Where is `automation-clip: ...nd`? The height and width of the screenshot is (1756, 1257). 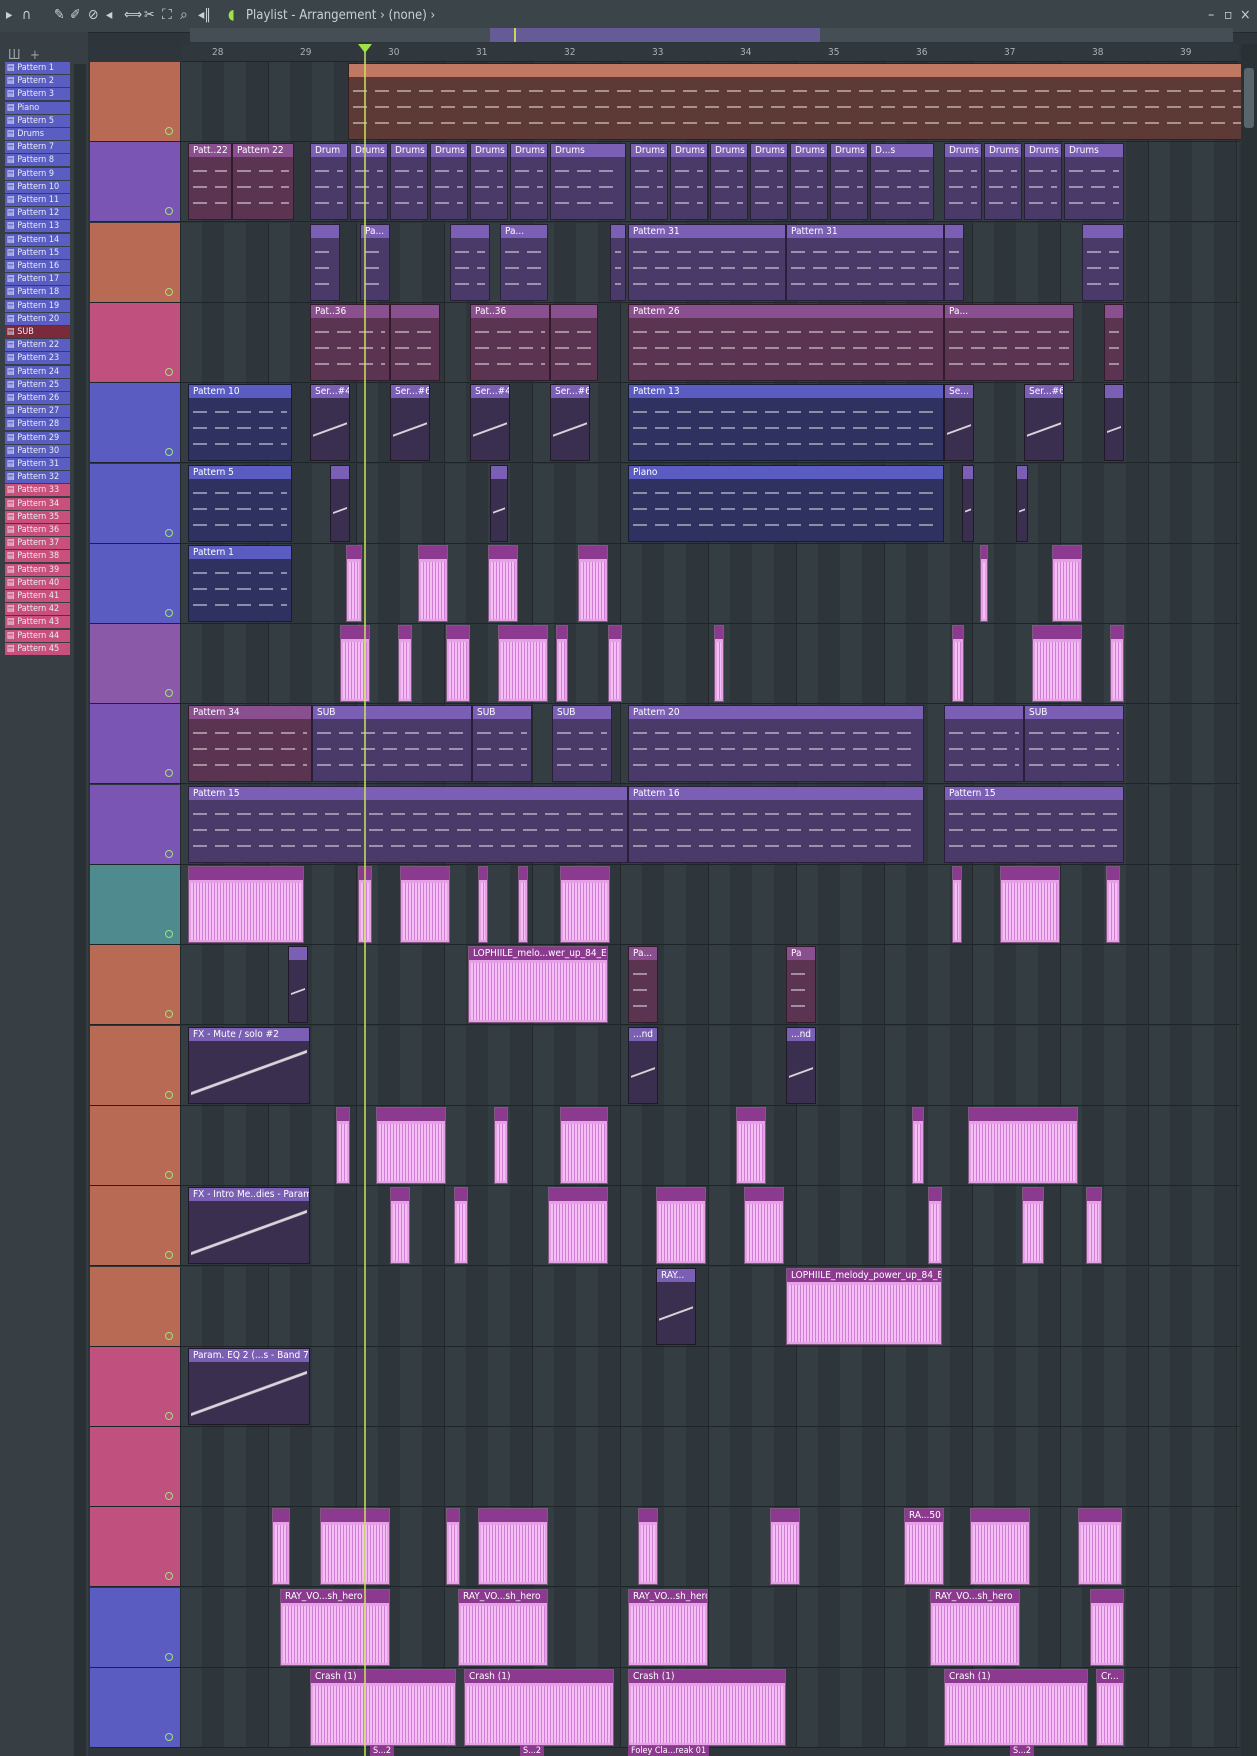 automation-clip: ...nd is located at coordinates (801, 1065).